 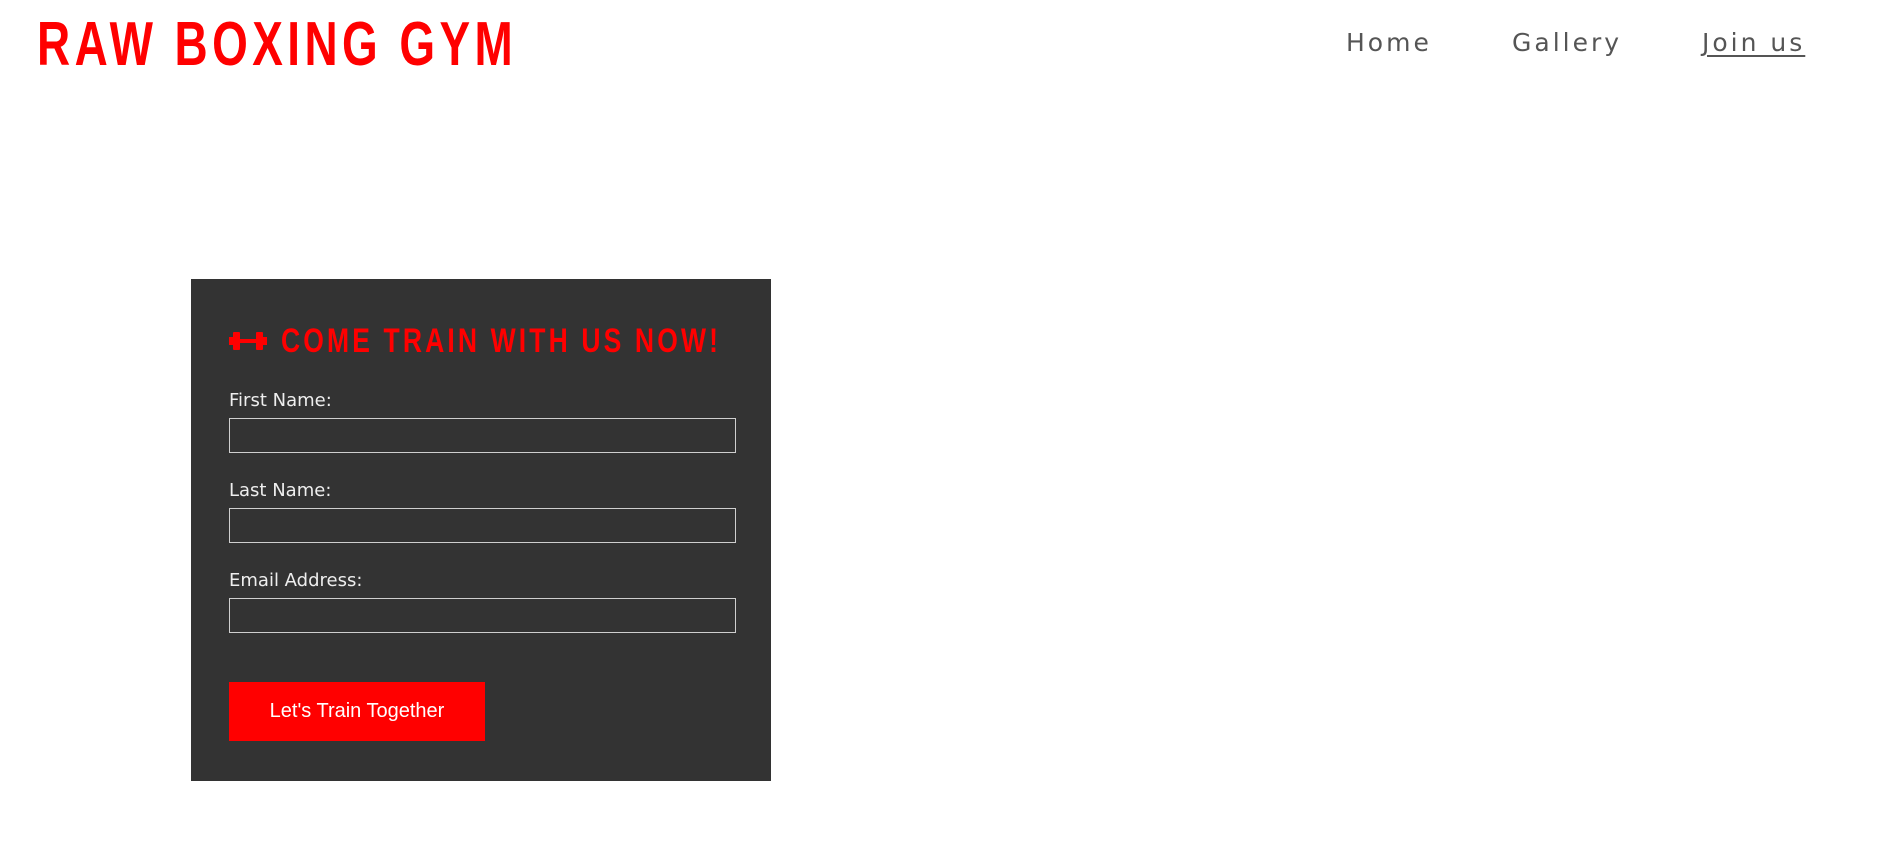 I want to click on email-label: Email Address:, so click(x=296, y=580).